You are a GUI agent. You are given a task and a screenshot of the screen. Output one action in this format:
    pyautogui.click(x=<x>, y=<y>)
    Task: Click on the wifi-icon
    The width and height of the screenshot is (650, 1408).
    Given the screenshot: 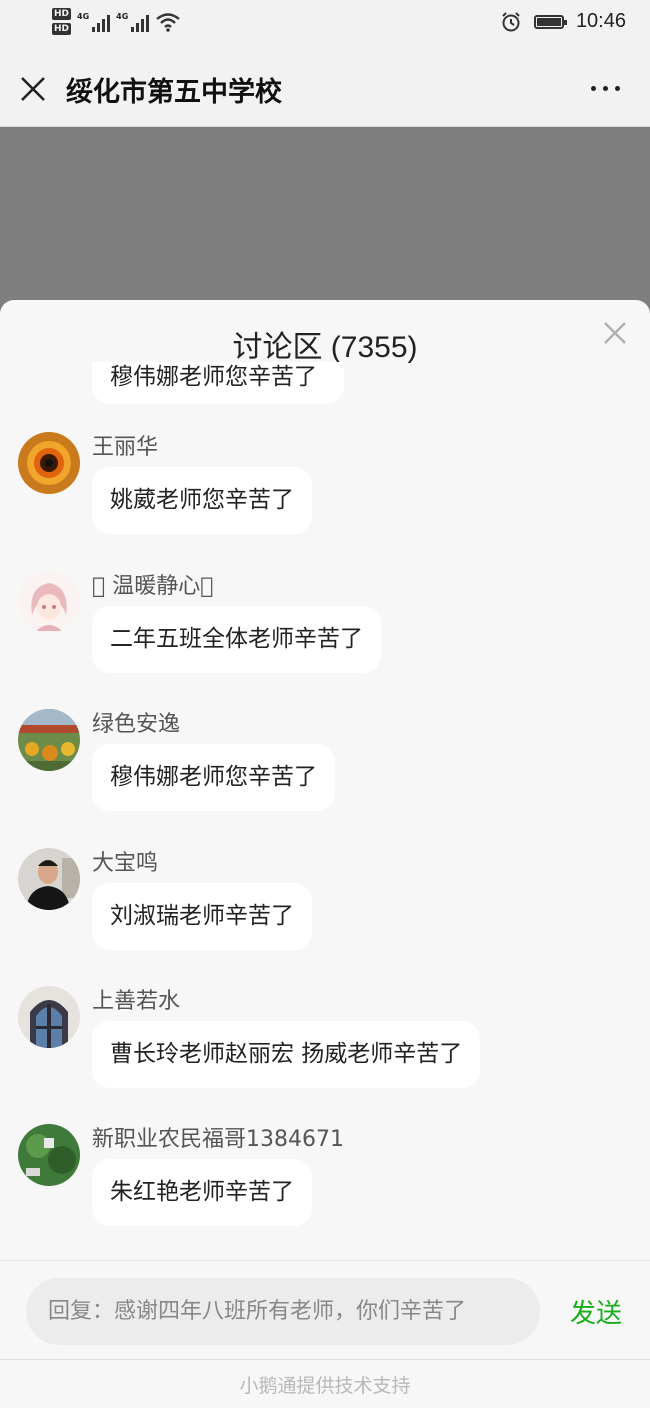 What is the action you would take?
    pyautogui.click(x=168, y=22)
    